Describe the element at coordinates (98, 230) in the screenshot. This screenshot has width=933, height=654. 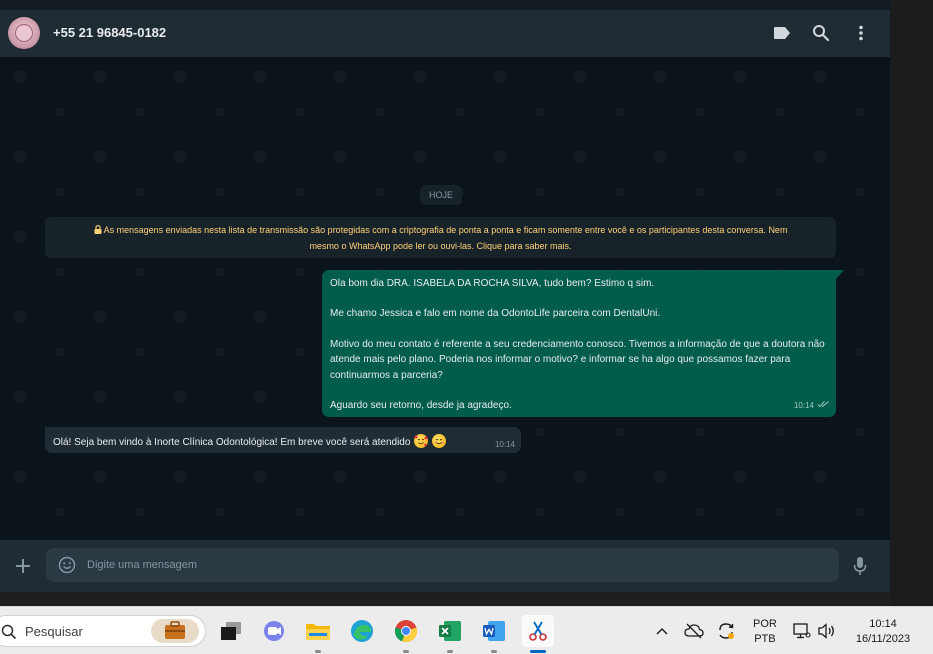
I see `lock-icon` at that location.